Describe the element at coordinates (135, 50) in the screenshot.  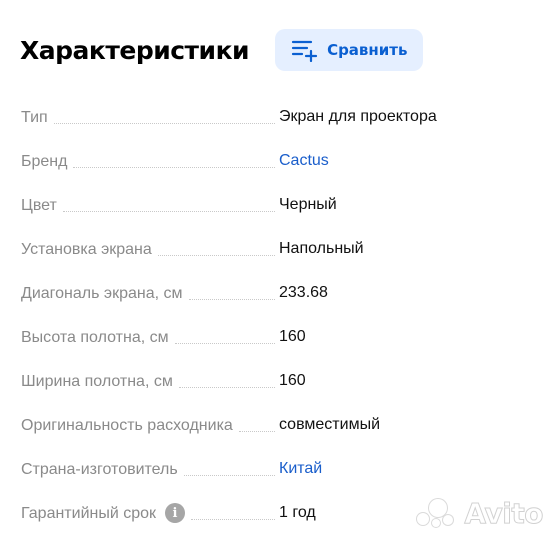
I see `page-title: Характеристики` at that location.